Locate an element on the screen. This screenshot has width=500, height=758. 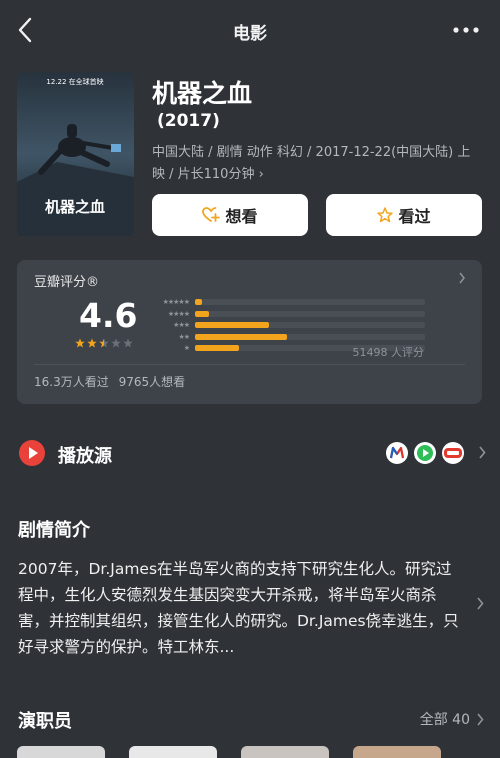
distribution-stars-label: ★★★ is located at coordinates (181, 325).